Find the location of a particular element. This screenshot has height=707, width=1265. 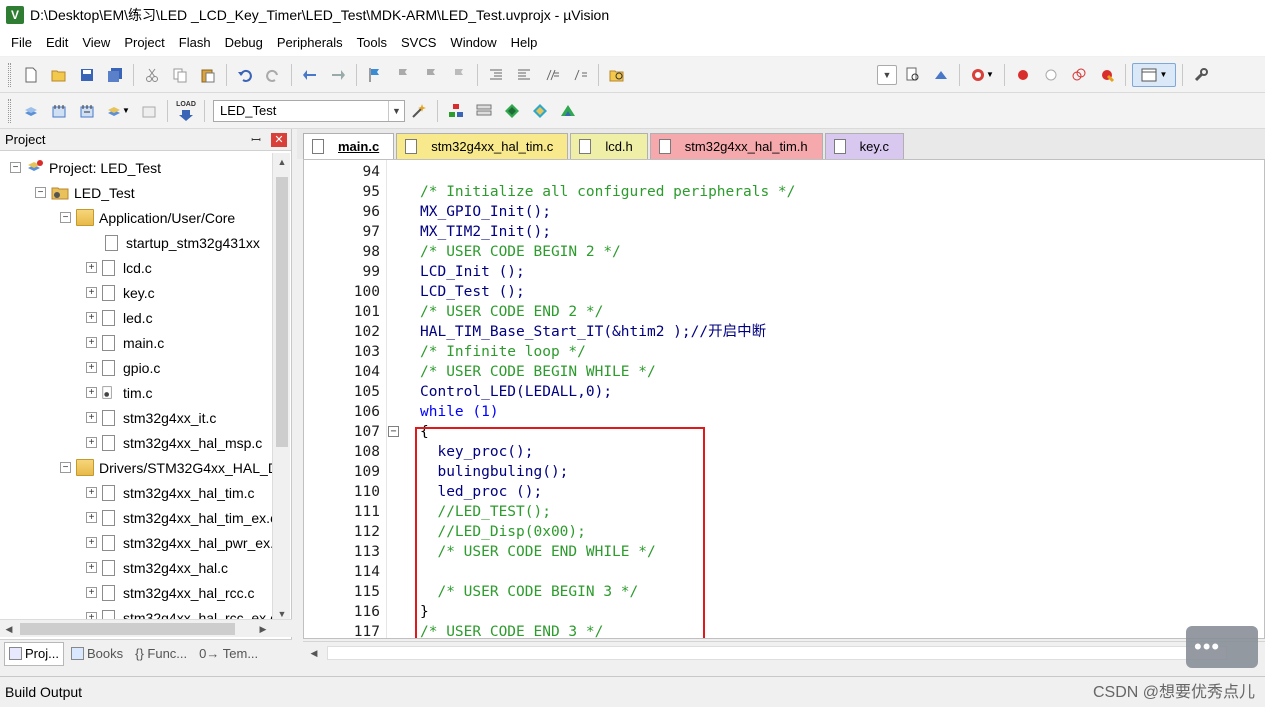

rebuild-button is located at coordinates (87, 111).